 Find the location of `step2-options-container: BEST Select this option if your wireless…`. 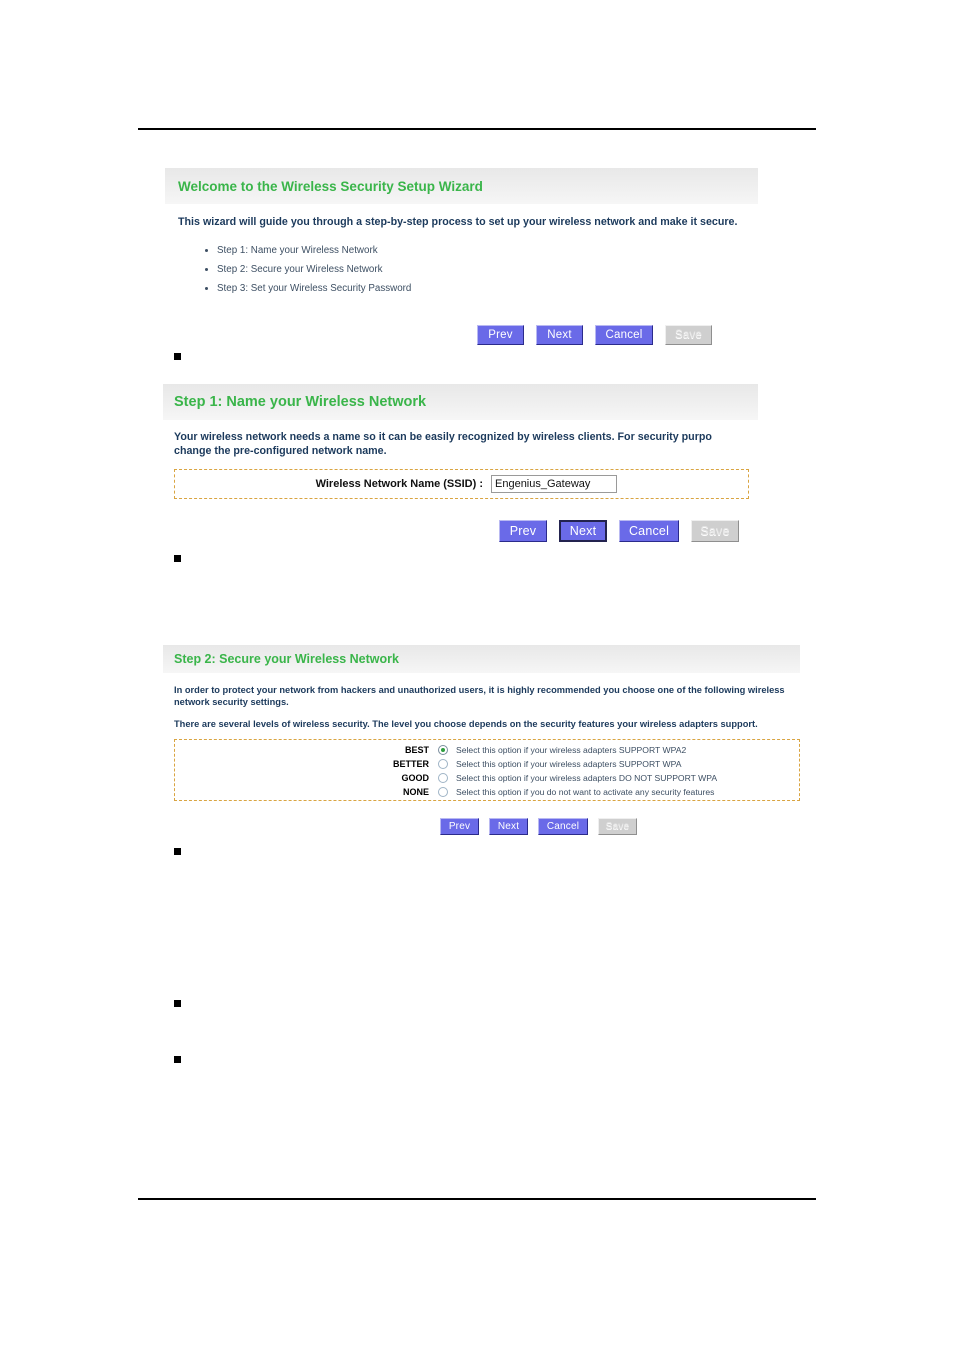

step2-options-container: BEST Select this option if your wireless… is located at coordinates (487, 770).